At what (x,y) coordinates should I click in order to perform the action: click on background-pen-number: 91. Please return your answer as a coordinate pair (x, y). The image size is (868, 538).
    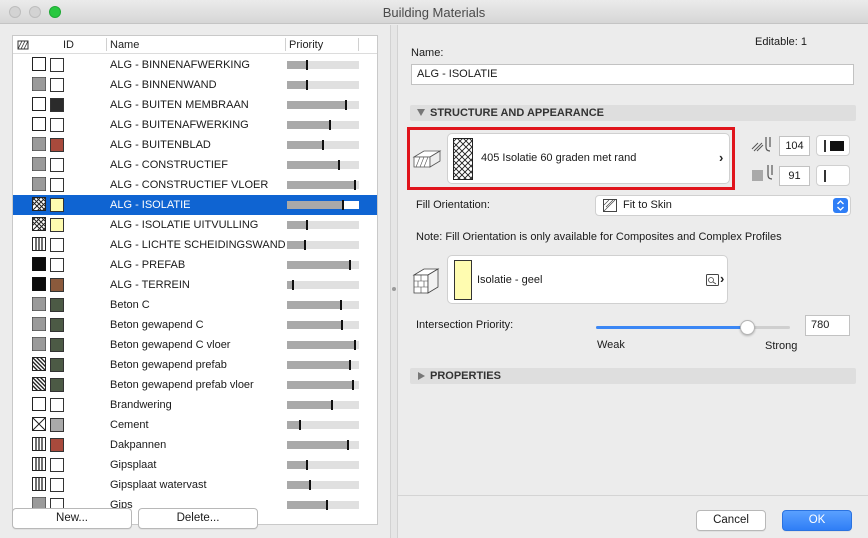
    Looking at the image, I should click on (794, 176).